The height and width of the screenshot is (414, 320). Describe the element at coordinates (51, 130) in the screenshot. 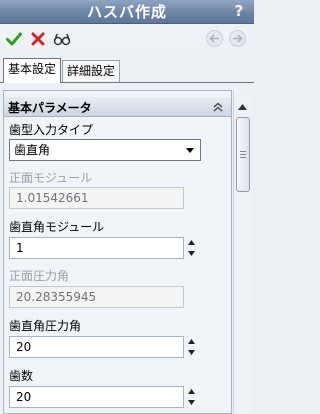

I see `tooth-type-label: 歯型入力タイプ` at that location.